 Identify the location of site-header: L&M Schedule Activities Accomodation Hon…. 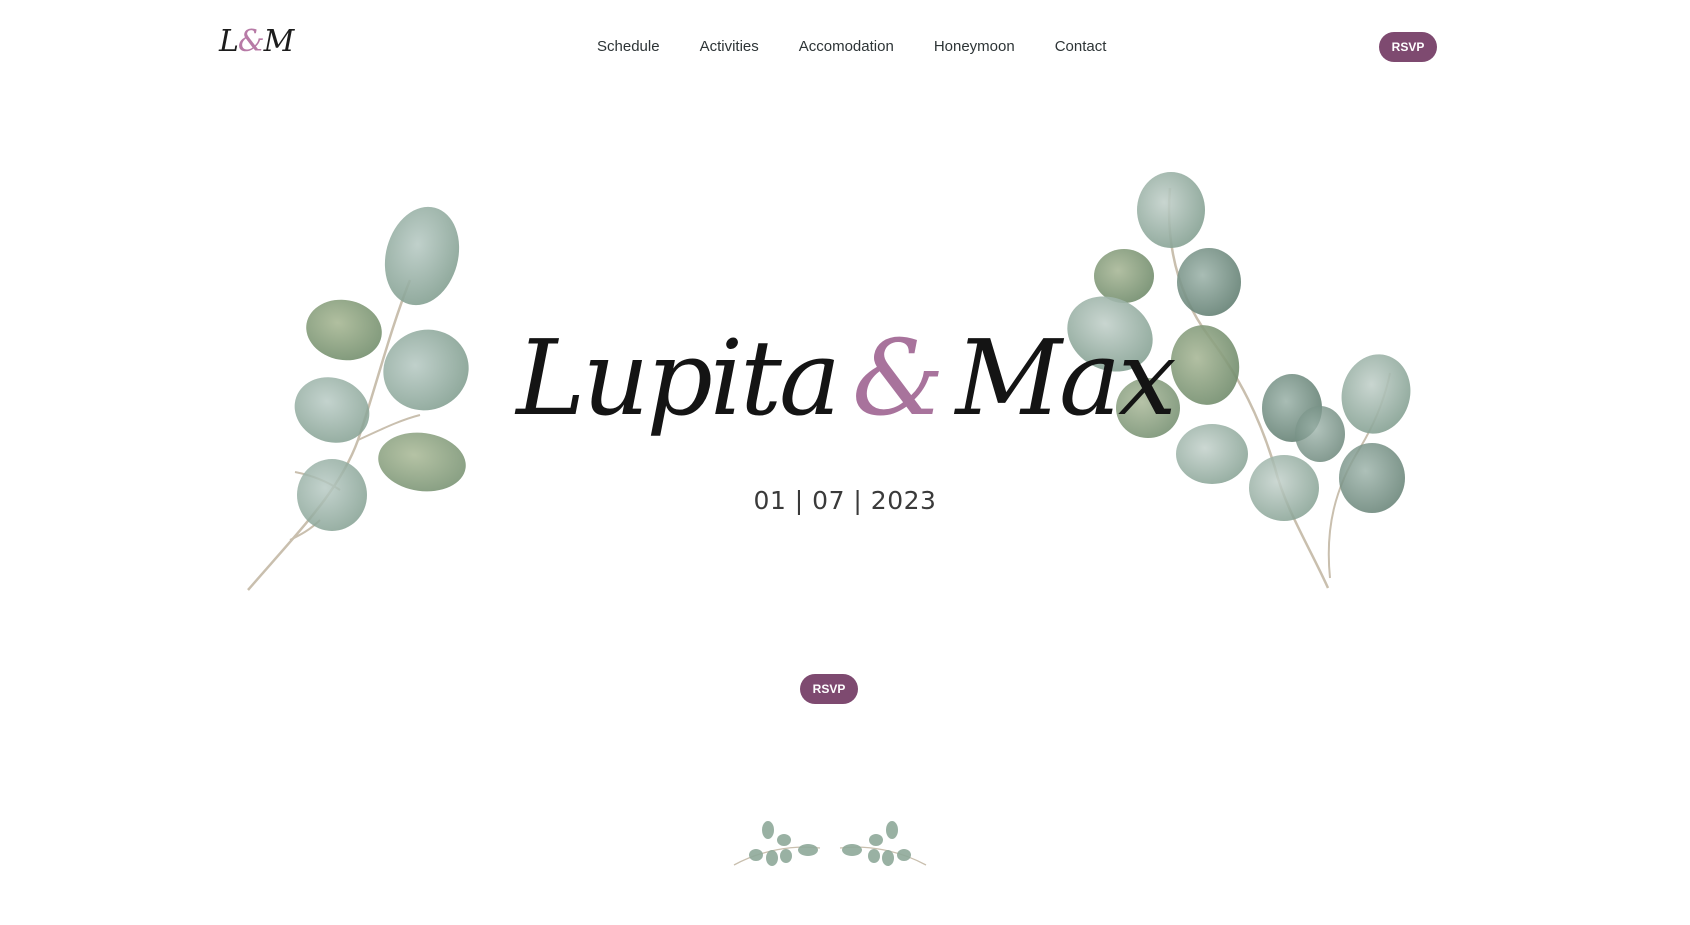
(845, 47).